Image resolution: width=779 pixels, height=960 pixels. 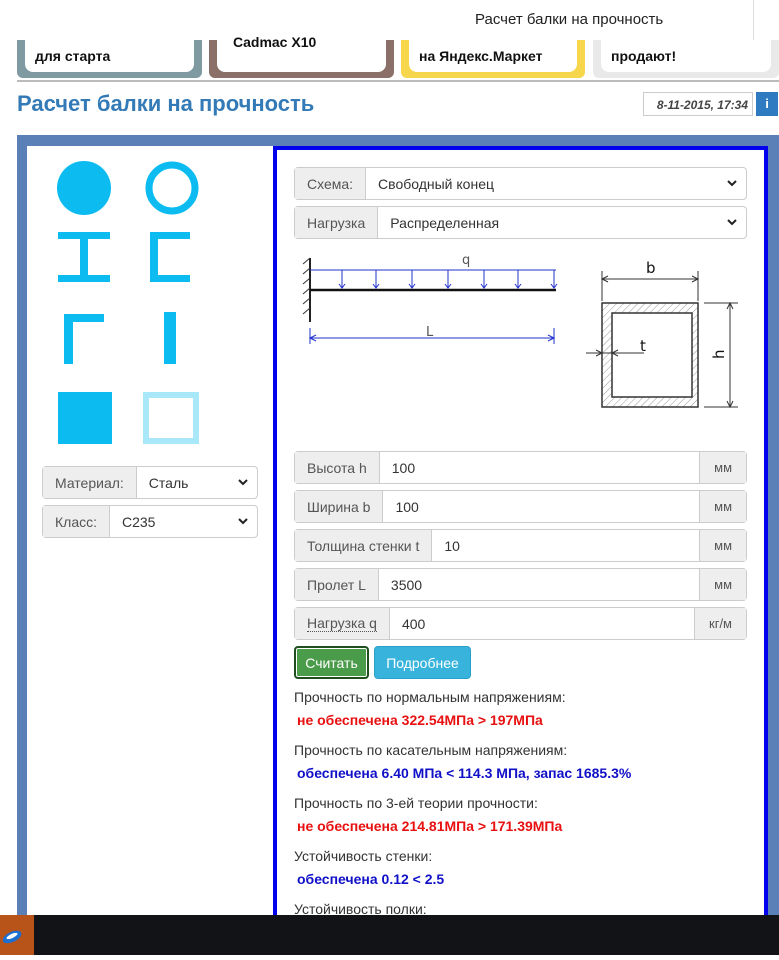 What do you see at coordinates (407, 506) in the screenshot?
I see `width-value: 100` at bounding box center [407, 506].